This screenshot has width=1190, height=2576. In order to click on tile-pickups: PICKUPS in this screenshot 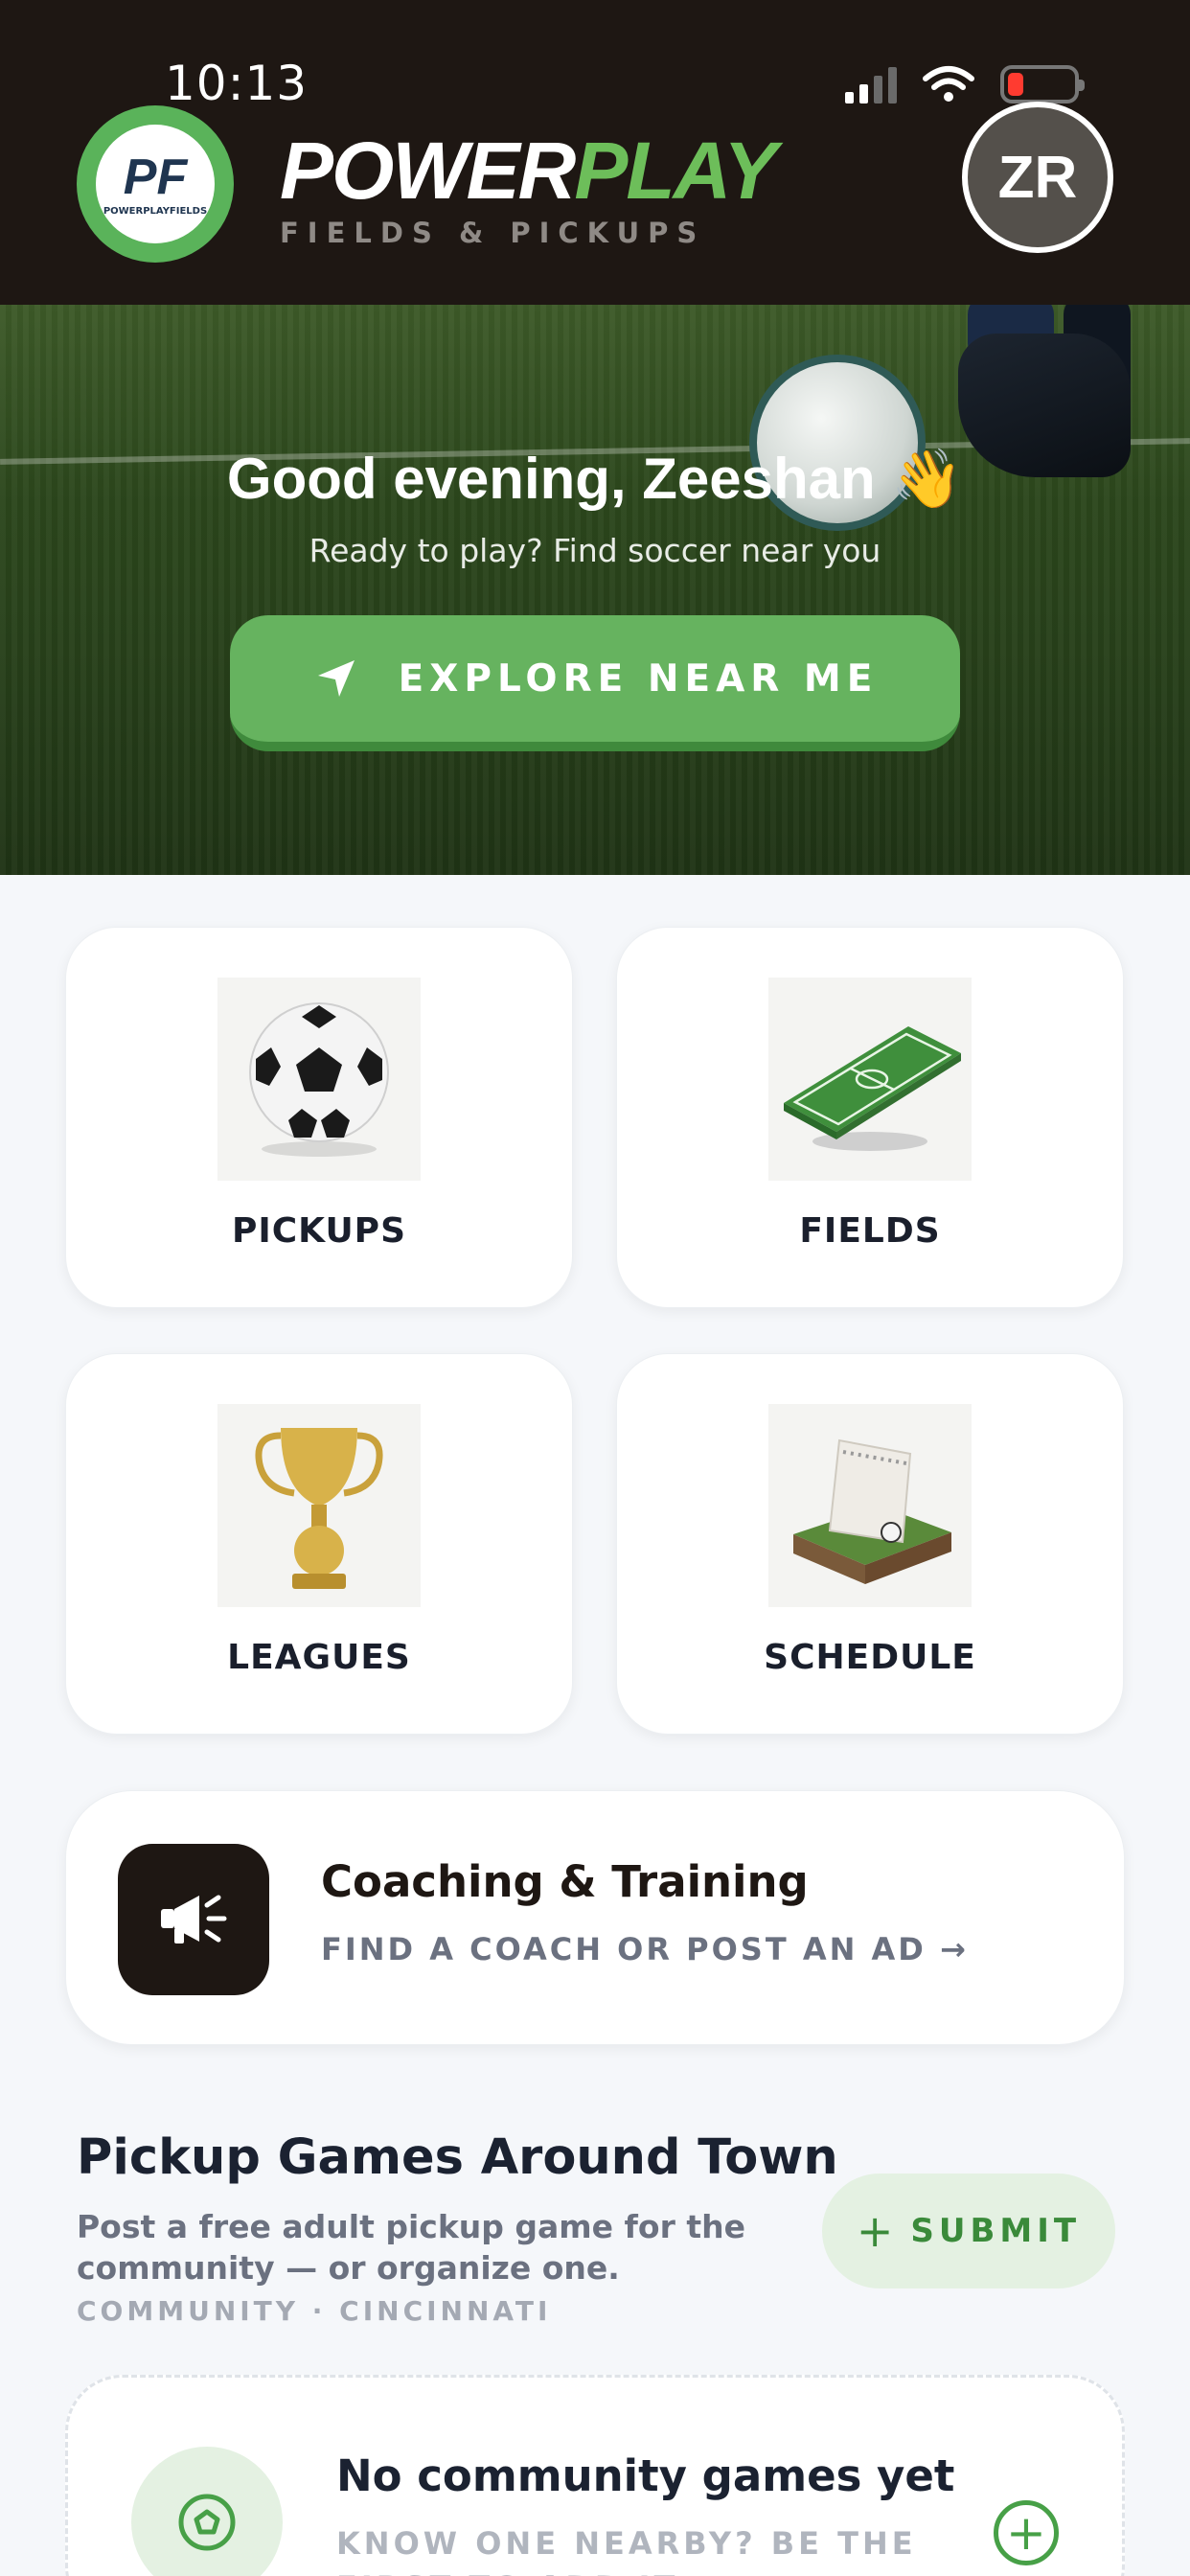, I will do `click(319, 1117)`.